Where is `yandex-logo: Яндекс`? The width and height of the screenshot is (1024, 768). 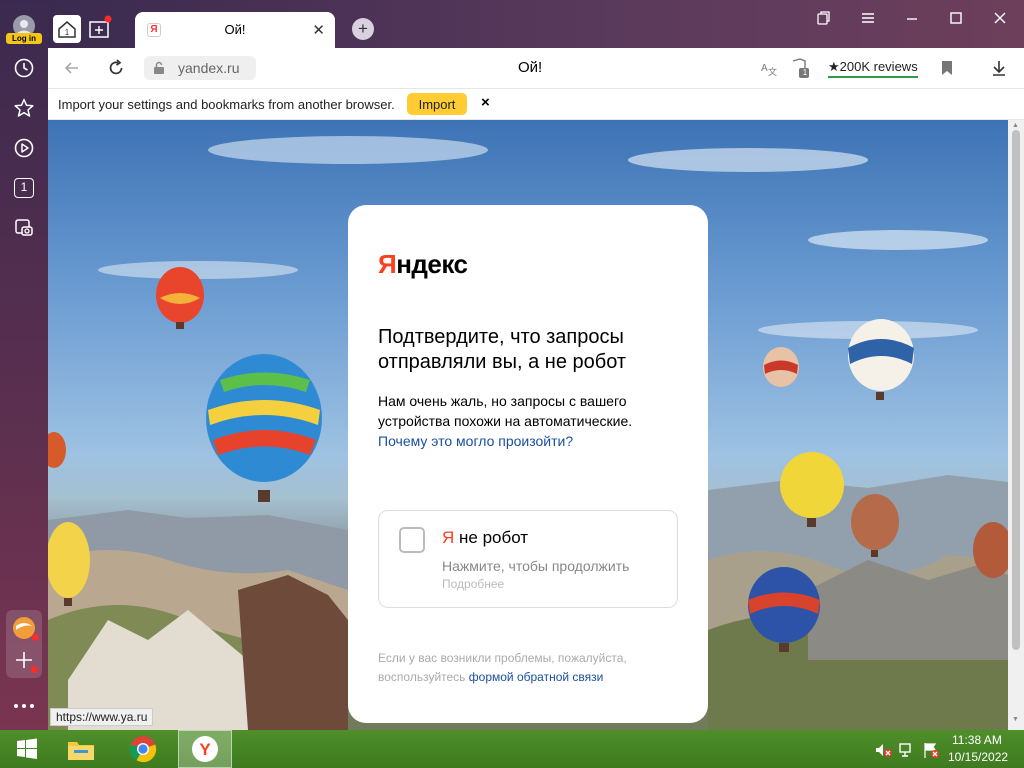
yandex-logo: Яндекс is located at coordinates (423, 264).